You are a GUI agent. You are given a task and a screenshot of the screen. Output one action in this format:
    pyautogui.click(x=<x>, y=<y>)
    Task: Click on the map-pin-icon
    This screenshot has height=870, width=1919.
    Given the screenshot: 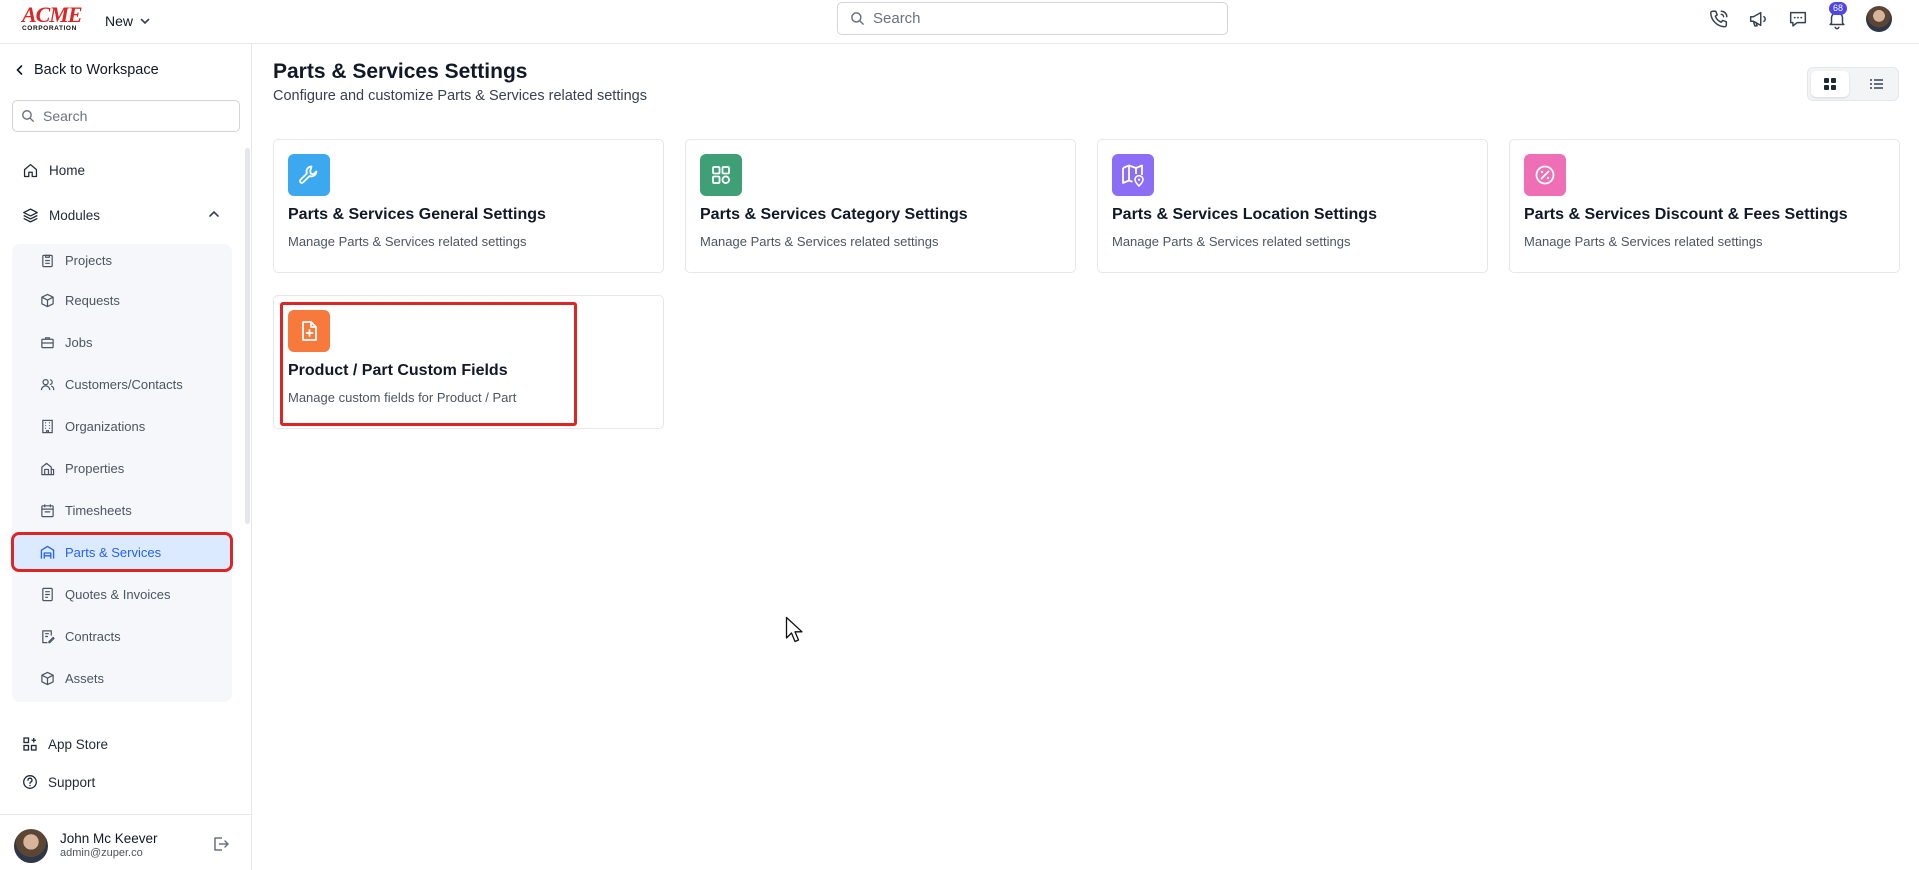 What is the action you would take?
    pyautogui.click(x=1133, y=175)
    